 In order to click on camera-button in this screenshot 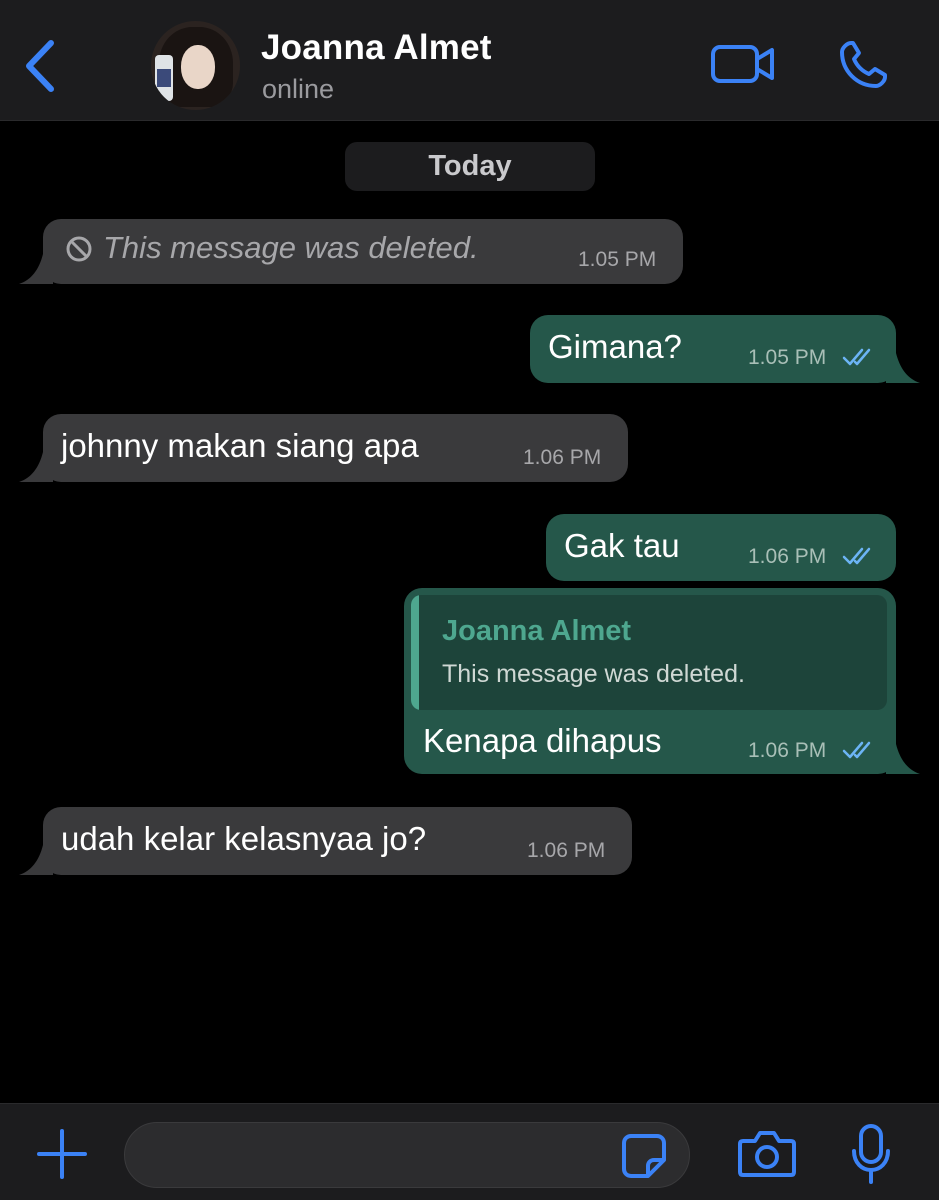, I will do `click(767, 1154)`.